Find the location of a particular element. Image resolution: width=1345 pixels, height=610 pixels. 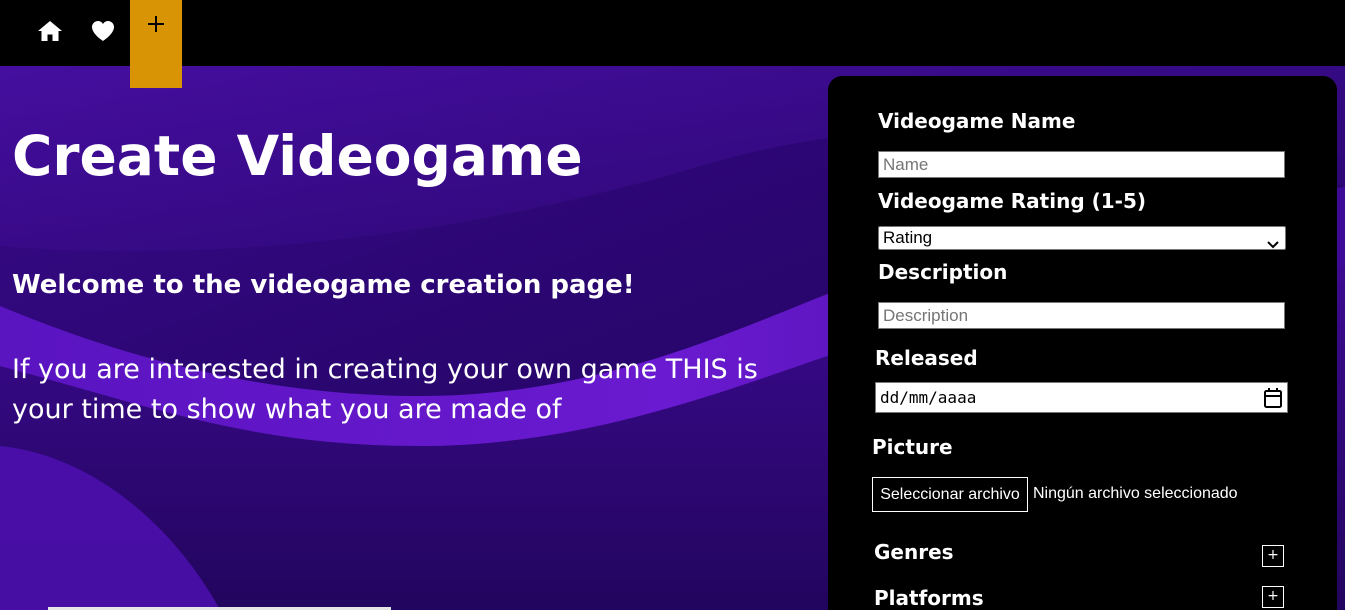

chevron-down-icon is located at coordinates (1273, 244).